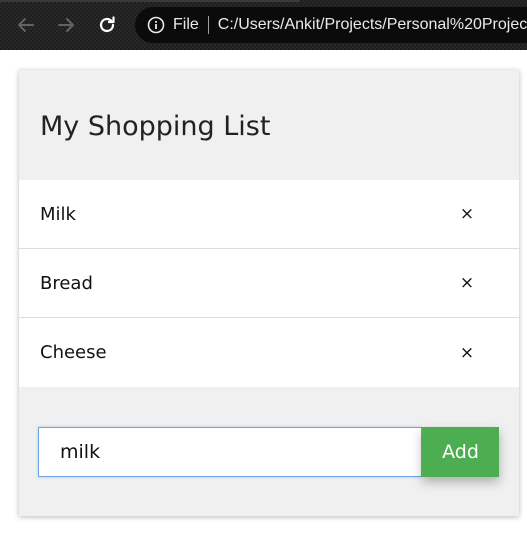 The image size is (527, 539). I want to click on list-item-label: Bread, so click(66, 283).